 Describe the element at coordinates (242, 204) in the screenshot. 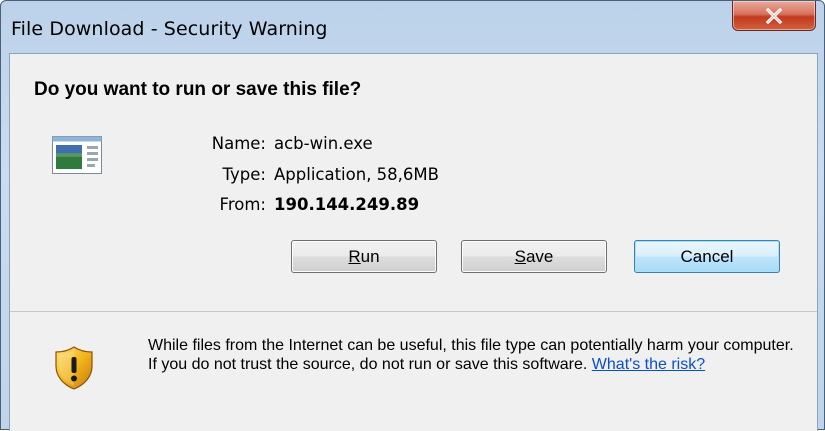

I see `file-from-label: From:` at that location.